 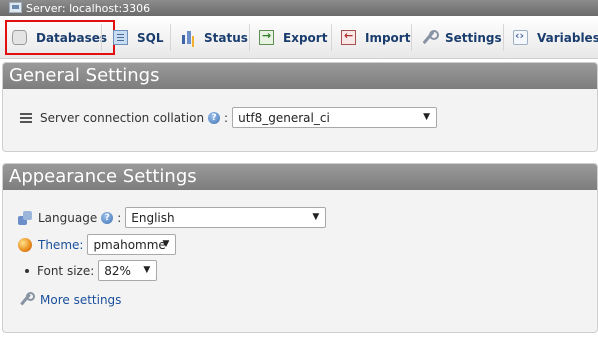 I want to click on sql-icon, so click(x=120, y=37).